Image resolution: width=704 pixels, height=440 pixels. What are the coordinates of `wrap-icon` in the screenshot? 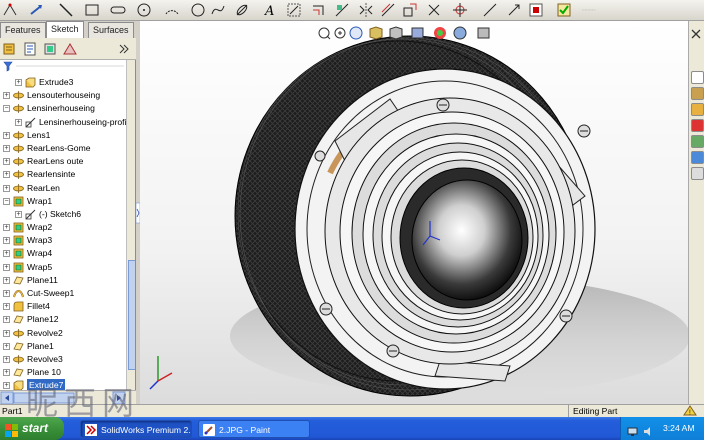 It's located at (18, 253).